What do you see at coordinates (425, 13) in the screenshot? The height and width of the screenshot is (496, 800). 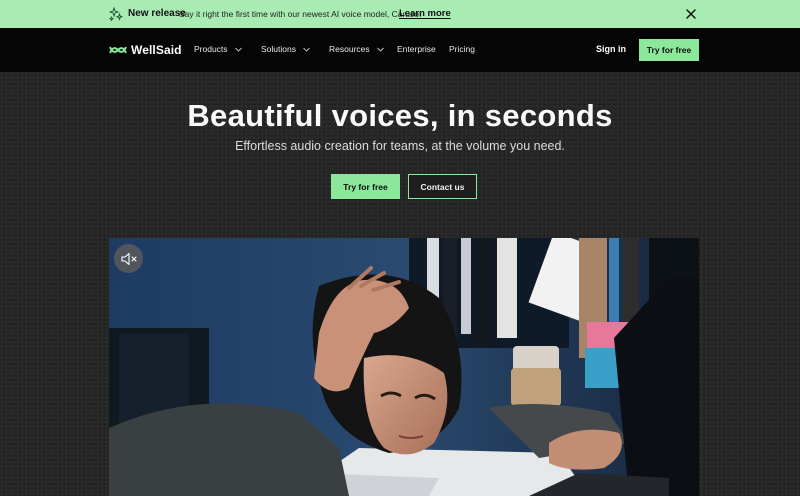 I see `learn-more-link: Learn more` at bounding box center [425, 13].